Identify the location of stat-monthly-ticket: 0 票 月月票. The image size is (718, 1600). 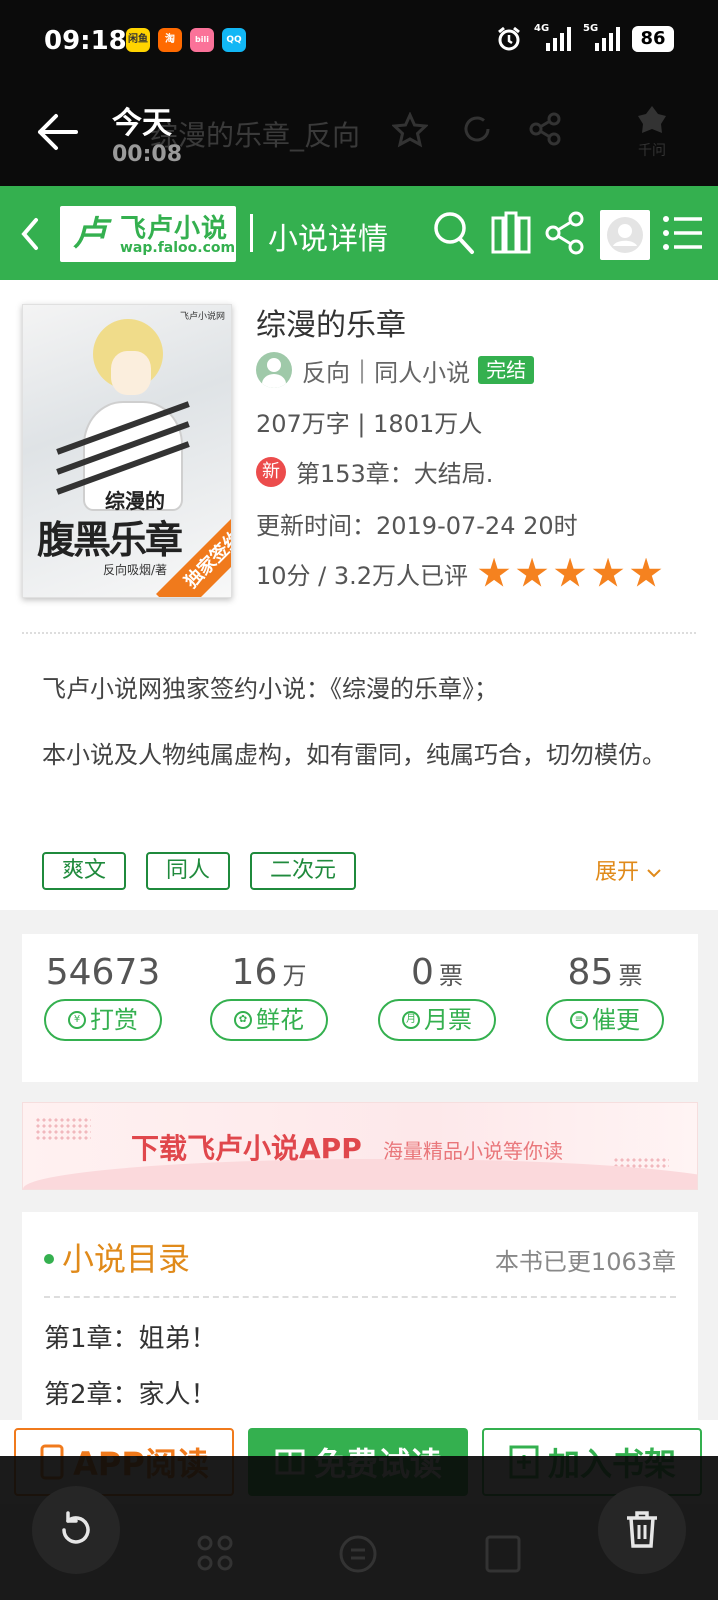
(437, 996).